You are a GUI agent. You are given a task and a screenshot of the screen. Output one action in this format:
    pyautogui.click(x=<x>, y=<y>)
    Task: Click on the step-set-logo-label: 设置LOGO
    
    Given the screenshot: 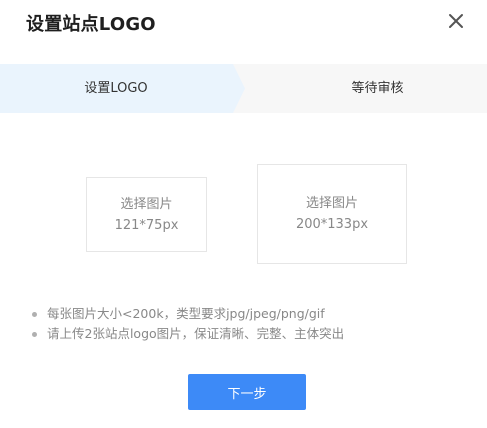 What is the action you would take?
    pyautogui.click(x=116, y=88)
    